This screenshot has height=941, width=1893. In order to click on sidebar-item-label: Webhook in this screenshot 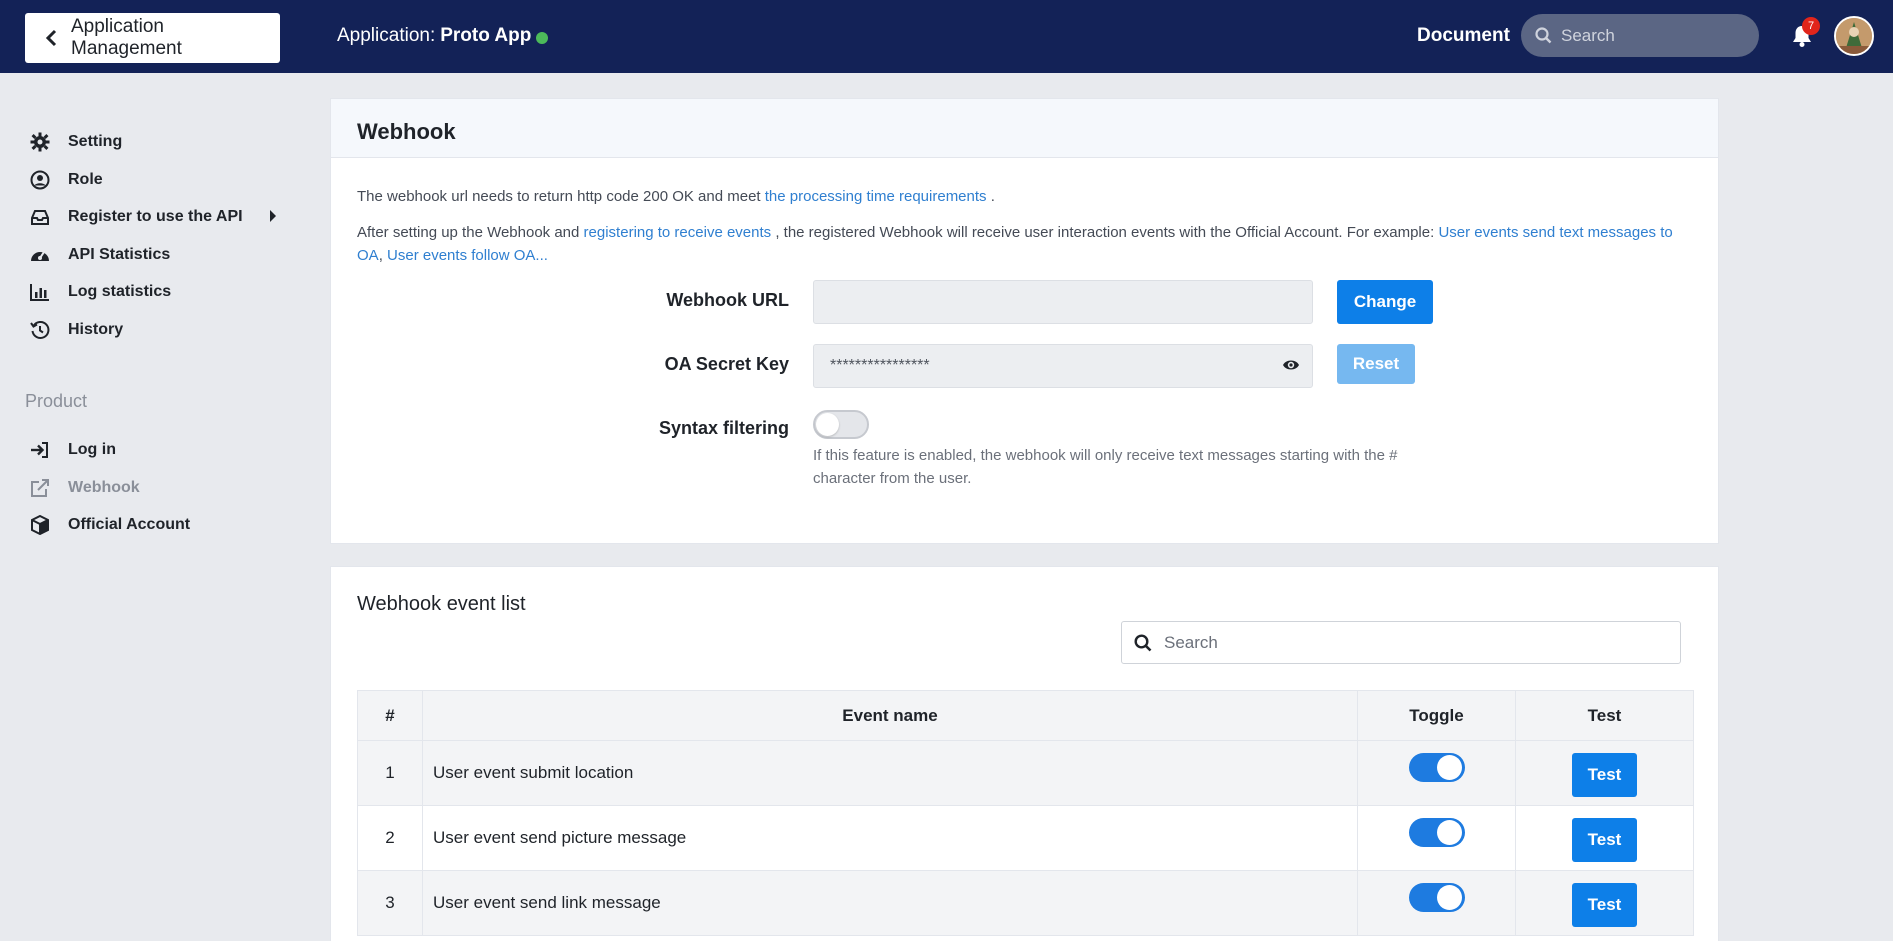, I will do `click(104, 487)`.